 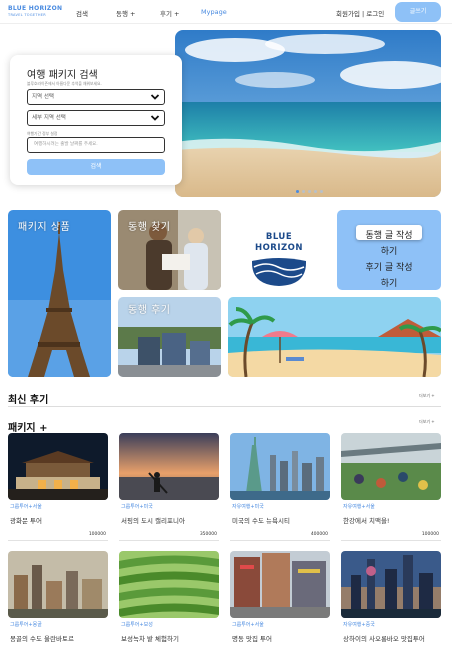 I want to click on package-title: 보성녹차 밭 체험하기, so click(x=150, y=639).